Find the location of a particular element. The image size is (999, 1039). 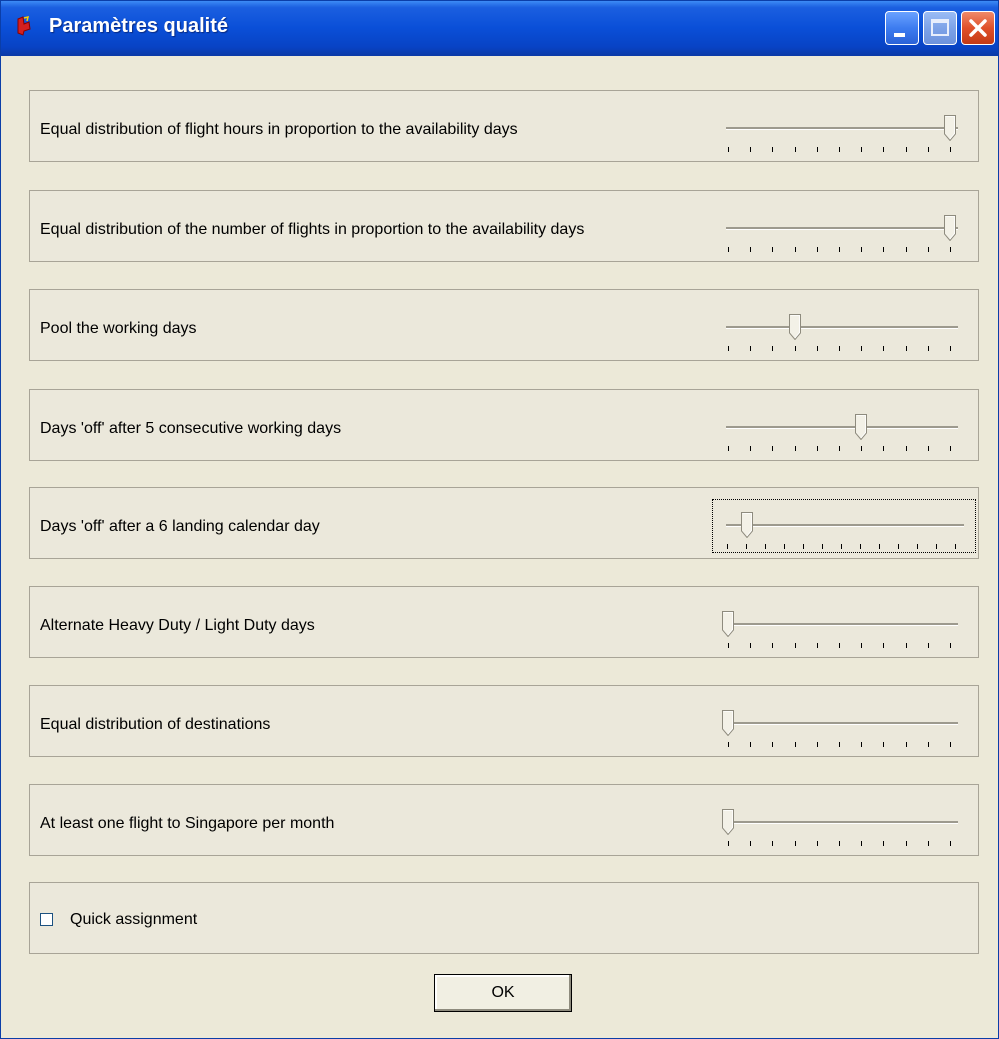

close-icon is located at coordinates (978, 28).